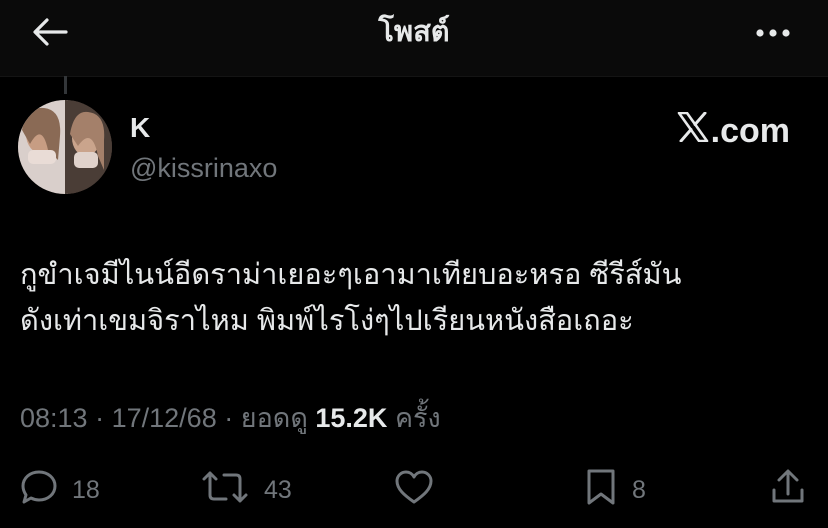 Image resolution: width=828 pixels, height=528 pixels. I want to click on repost-button: 43, so click(246, 490).